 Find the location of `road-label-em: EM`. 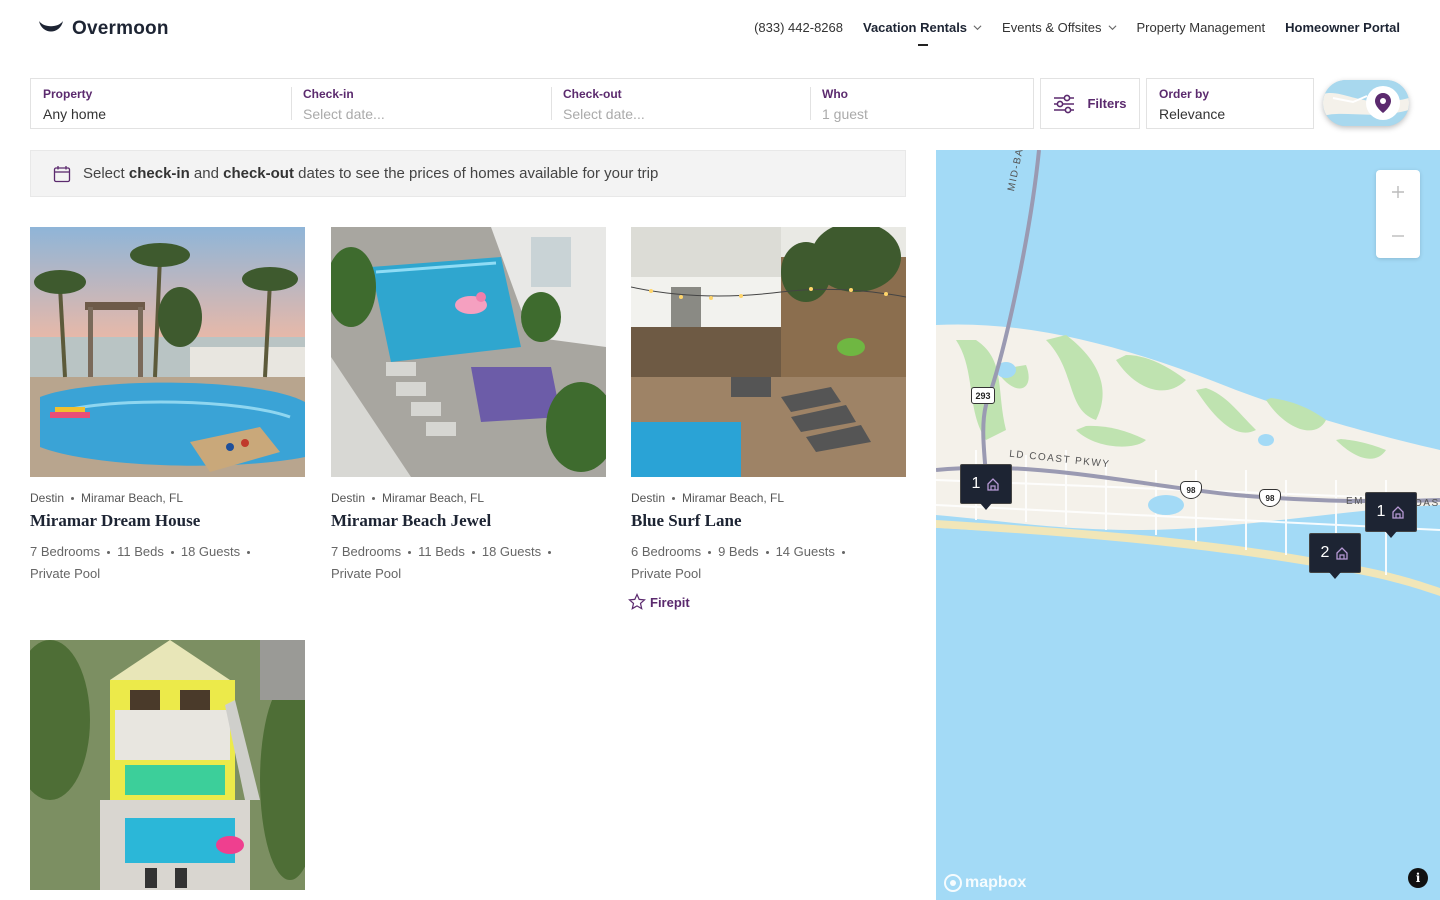

road-label-em: EM is located at coordinates (1355, 501).